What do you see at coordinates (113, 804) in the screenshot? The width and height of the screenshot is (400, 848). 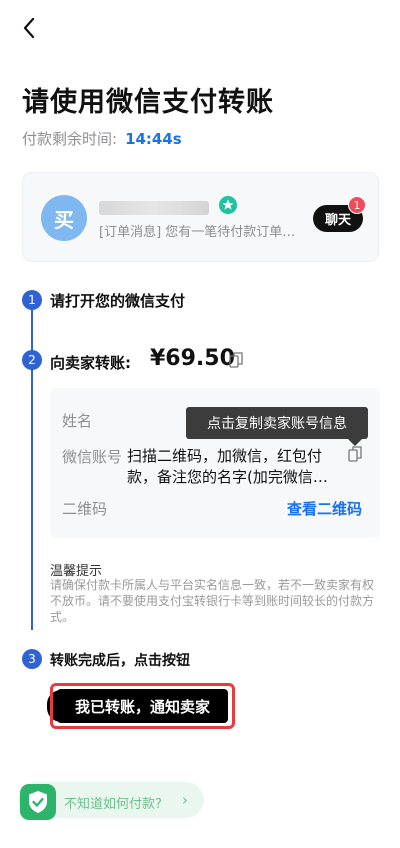 I see `help-text: 不知道如何付款?` at bounding box center [113, 804].